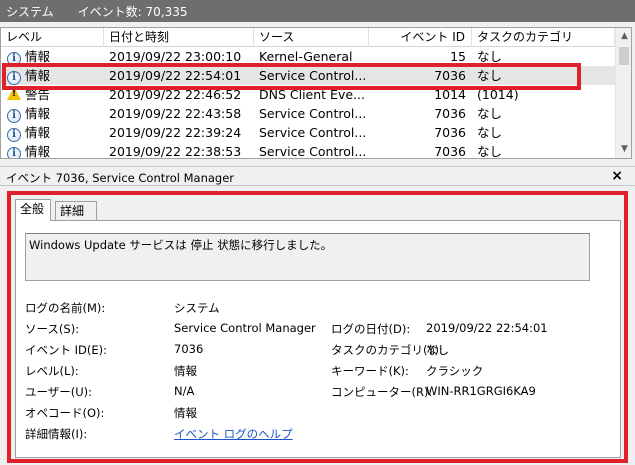 This screenshot has width=635, height=465. Describe the element at coordinates (455, 371) in the screenshot. I see `keywords-value: クラシック` at that location.